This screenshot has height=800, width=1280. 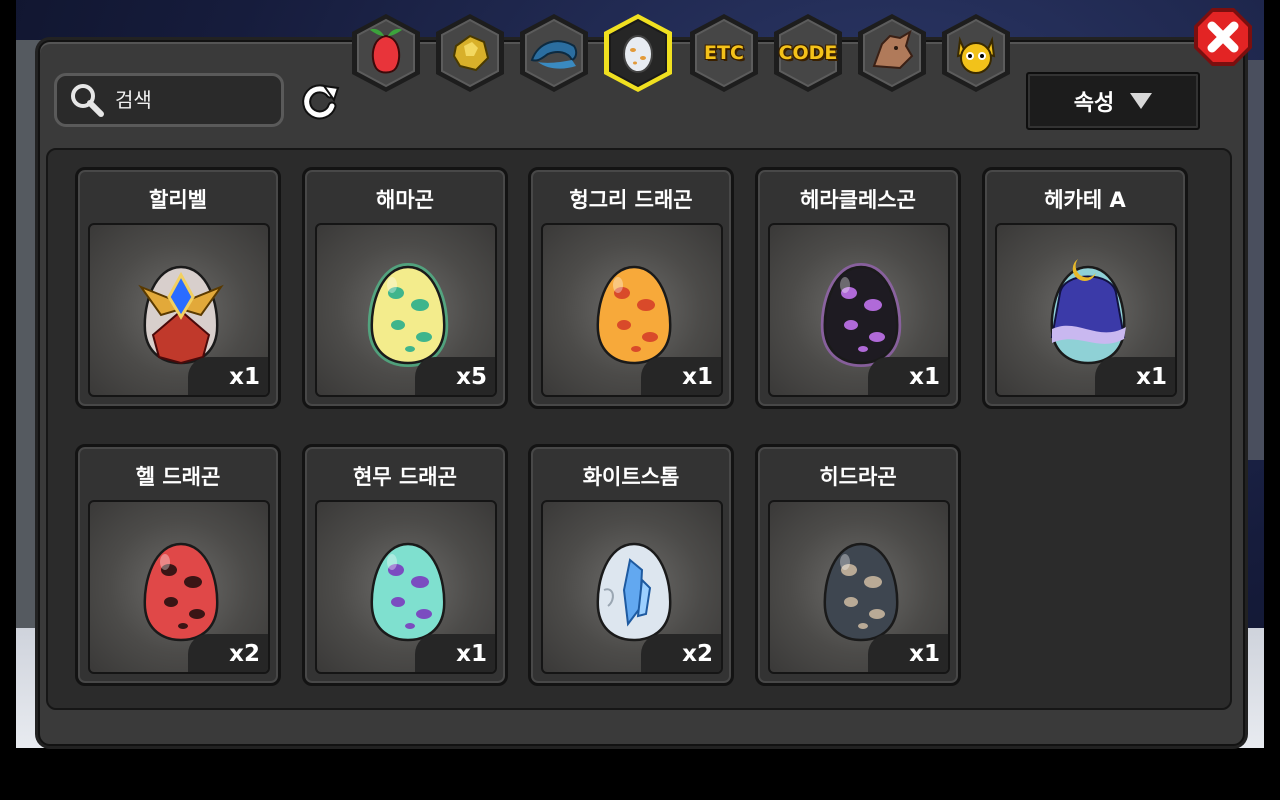 I want to click on tab-statue, so click(x=892, y=53).